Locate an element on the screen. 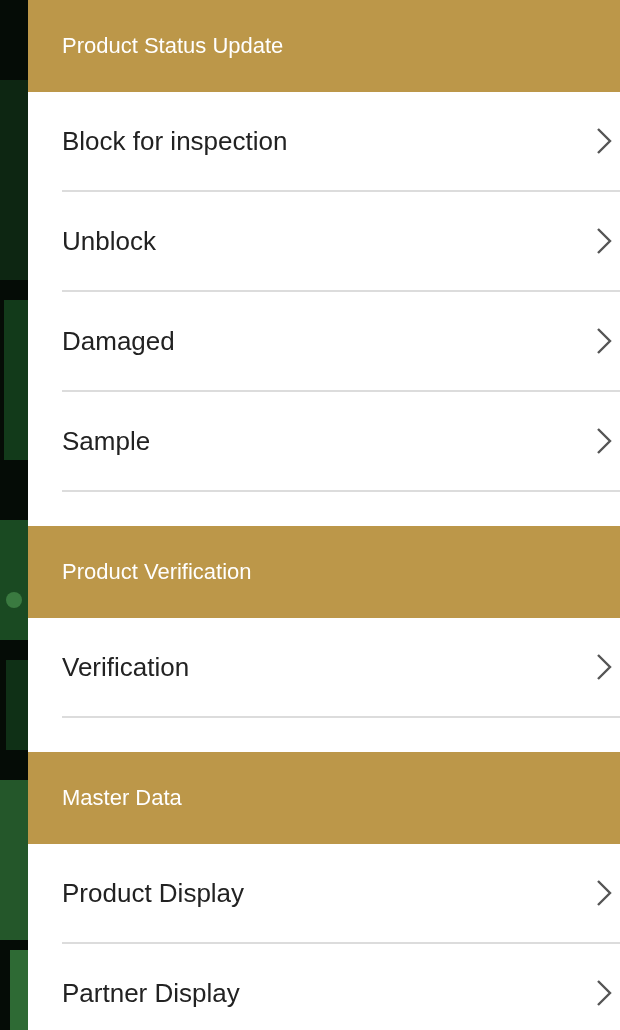 The image size is (620, 1030). section-title: Master Data is located at coordinates (122, 798).